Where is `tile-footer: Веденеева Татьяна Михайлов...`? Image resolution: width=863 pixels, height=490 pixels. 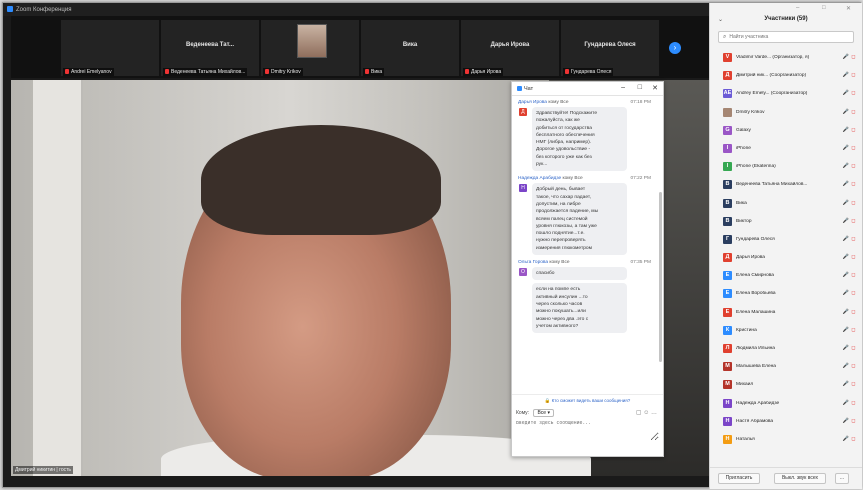 tile-footer: Веденеева Татьяна Михайлов... is located at coordinates (205, 72).